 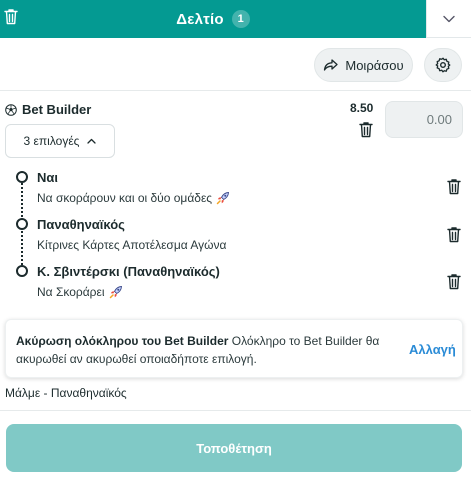 I want to click on share-arrow-icon, so click(x=331, y=65).